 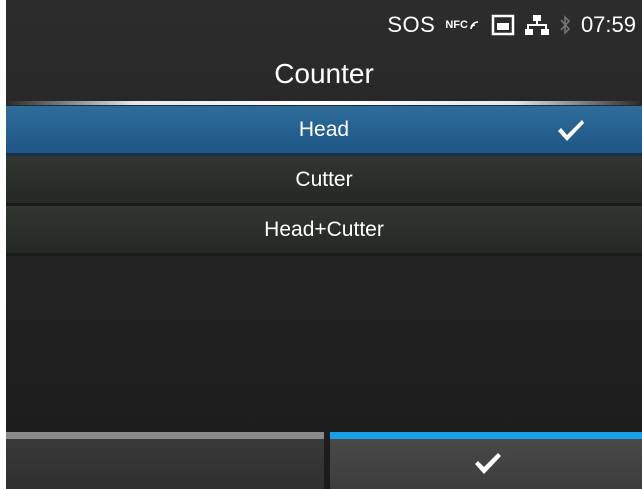 What do you see at coordinates (565, 25) in the screenshot?
I see `bluetooth-icon` at bounding box center [565, 25].